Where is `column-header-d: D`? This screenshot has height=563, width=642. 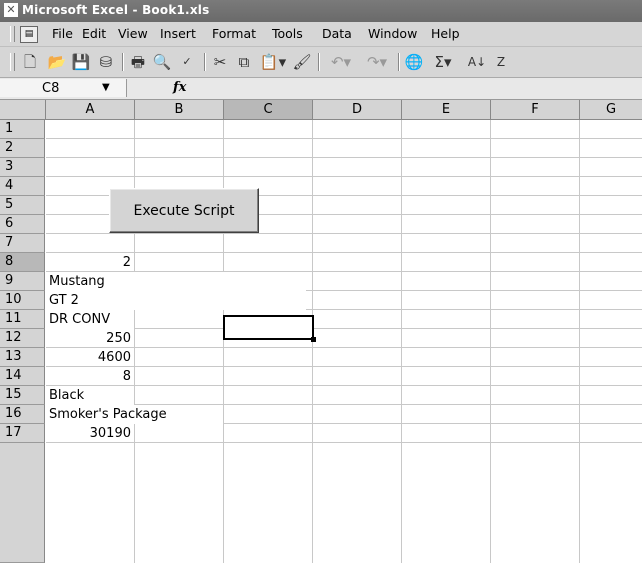
column-header-d: D is located at coordinates (357, 110).